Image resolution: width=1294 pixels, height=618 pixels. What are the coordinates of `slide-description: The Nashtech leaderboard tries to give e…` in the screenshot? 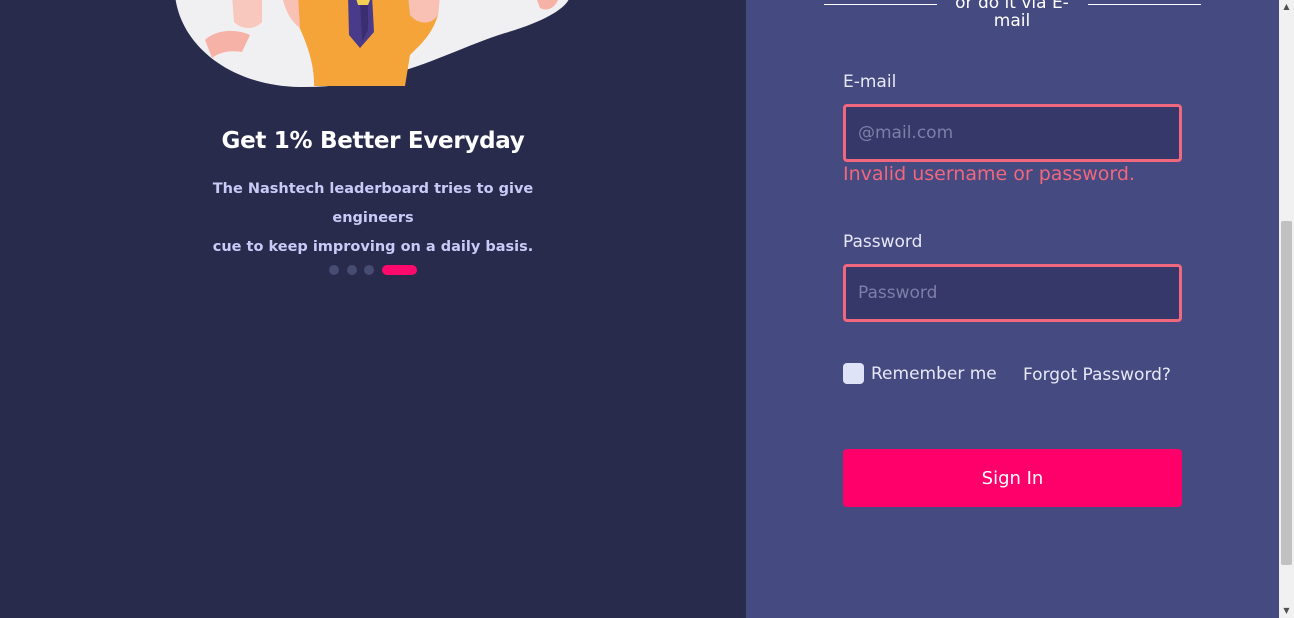 It's located at (373, 218).